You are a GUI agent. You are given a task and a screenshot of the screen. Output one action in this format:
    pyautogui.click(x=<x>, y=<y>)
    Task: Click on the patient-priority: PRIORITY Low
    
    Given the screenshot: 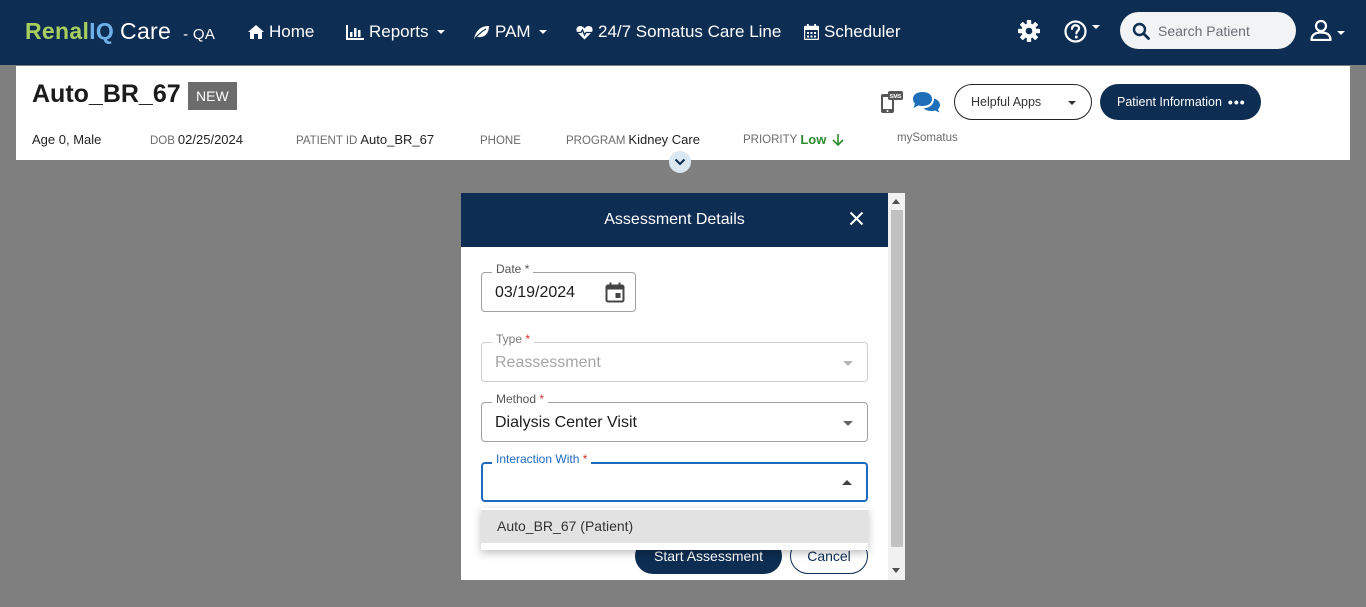 What is the action you would take?
    pyautogui.click(x=793, y=139)
    